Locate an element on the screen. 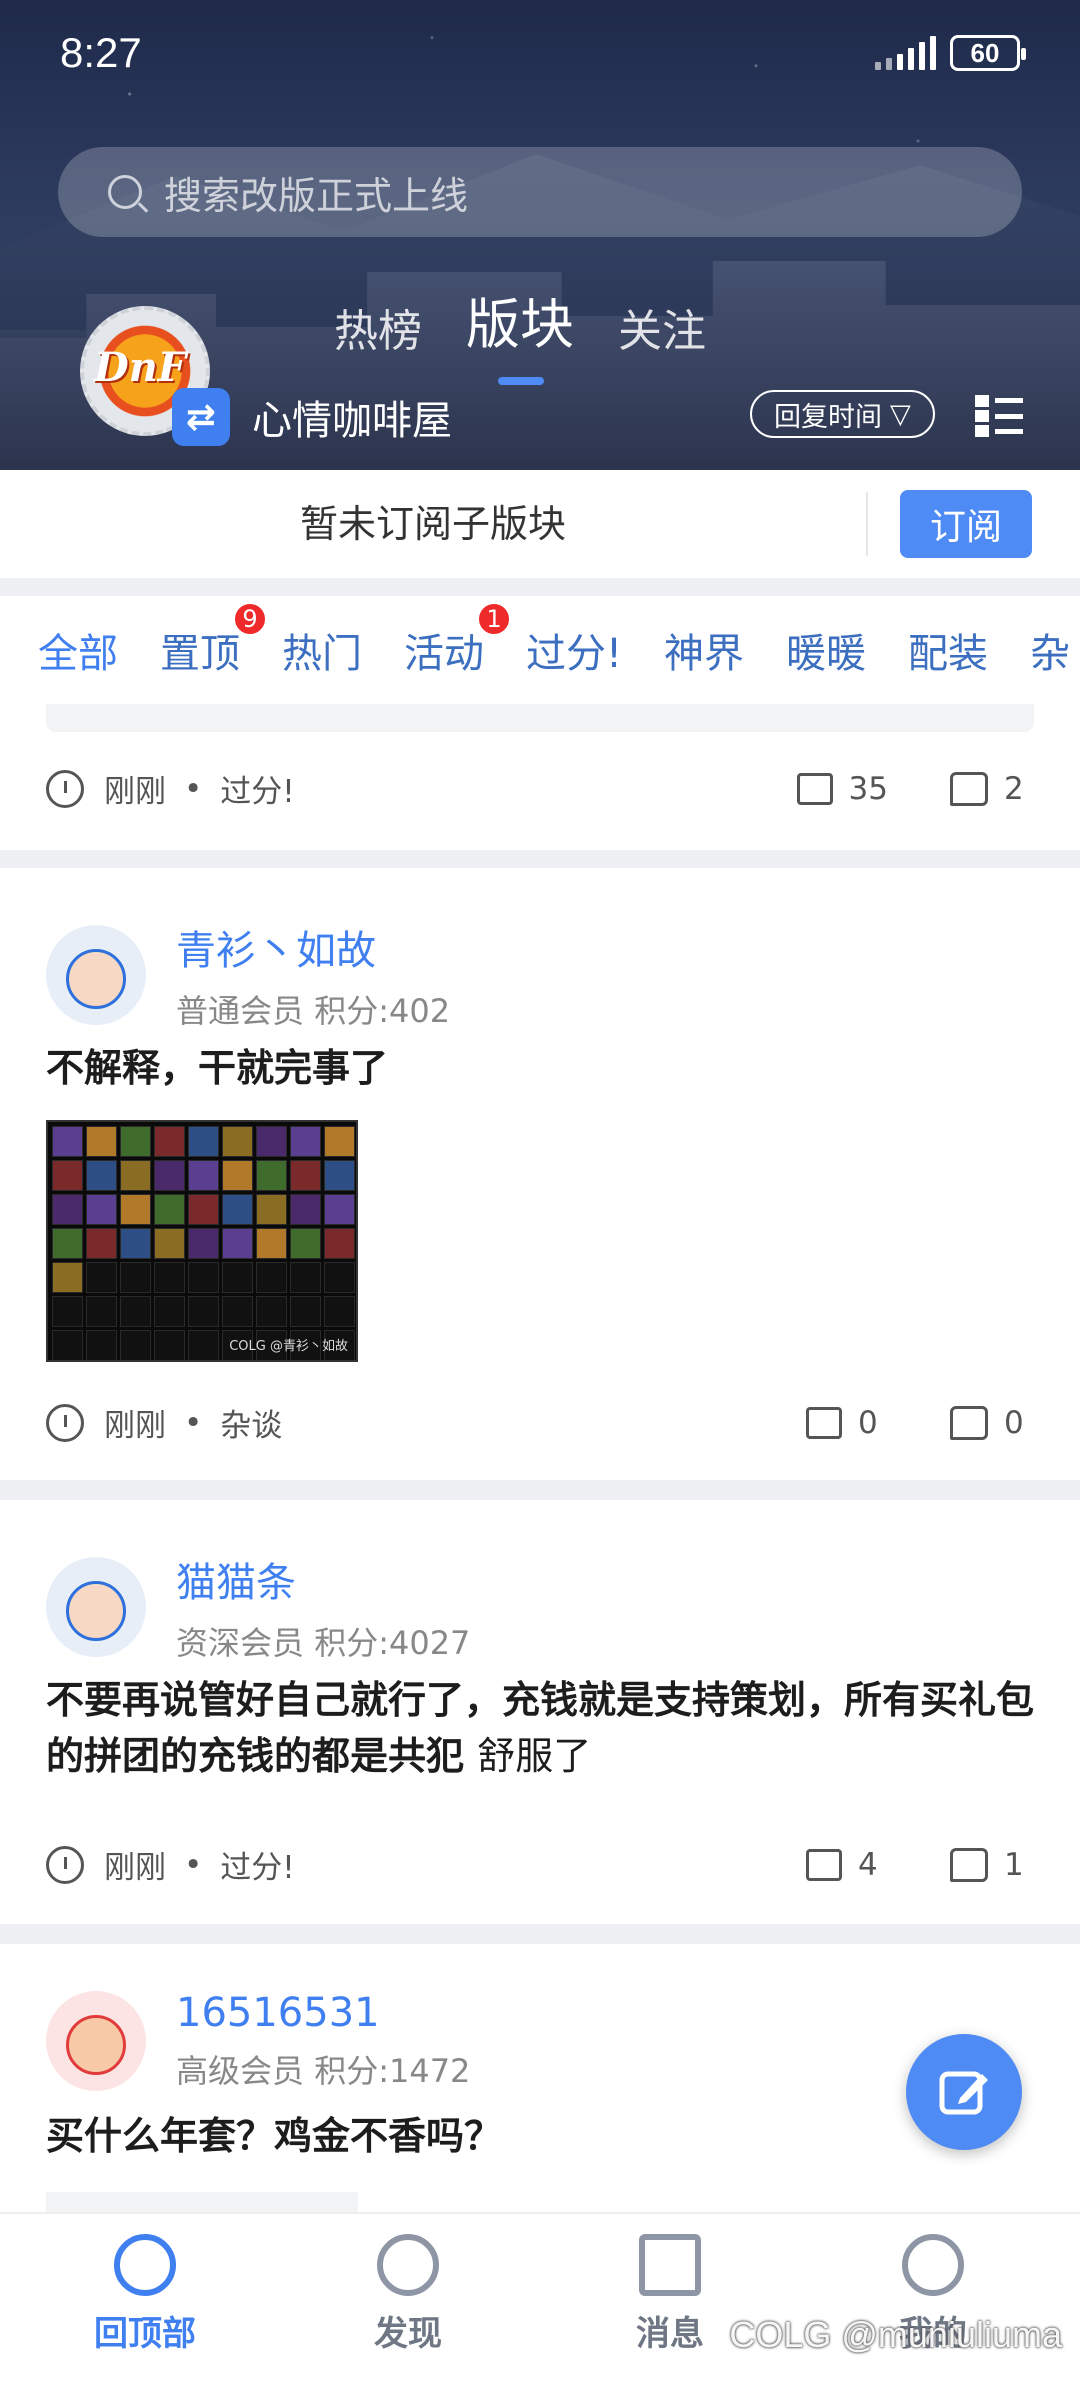 Image resolution: width=1080 pixels, height=2387 pixels. user-icon is located at coordinates (933, 2265).